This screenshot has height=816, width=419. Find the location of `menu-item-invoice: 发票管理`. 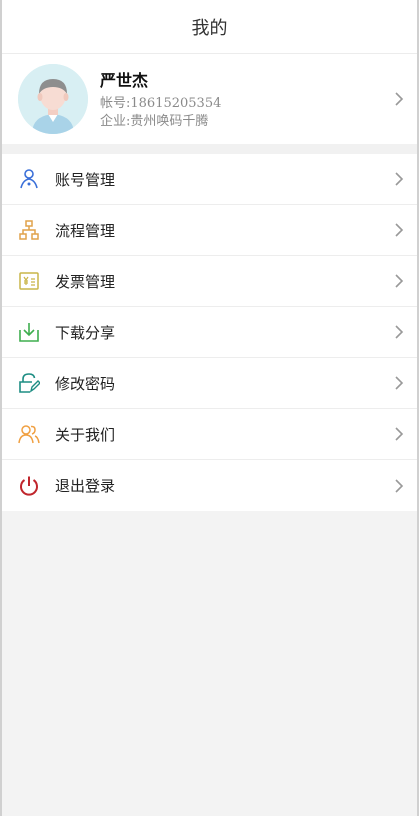

menu-item-invoice: 发票管理 is located at coordinates (209, 281).